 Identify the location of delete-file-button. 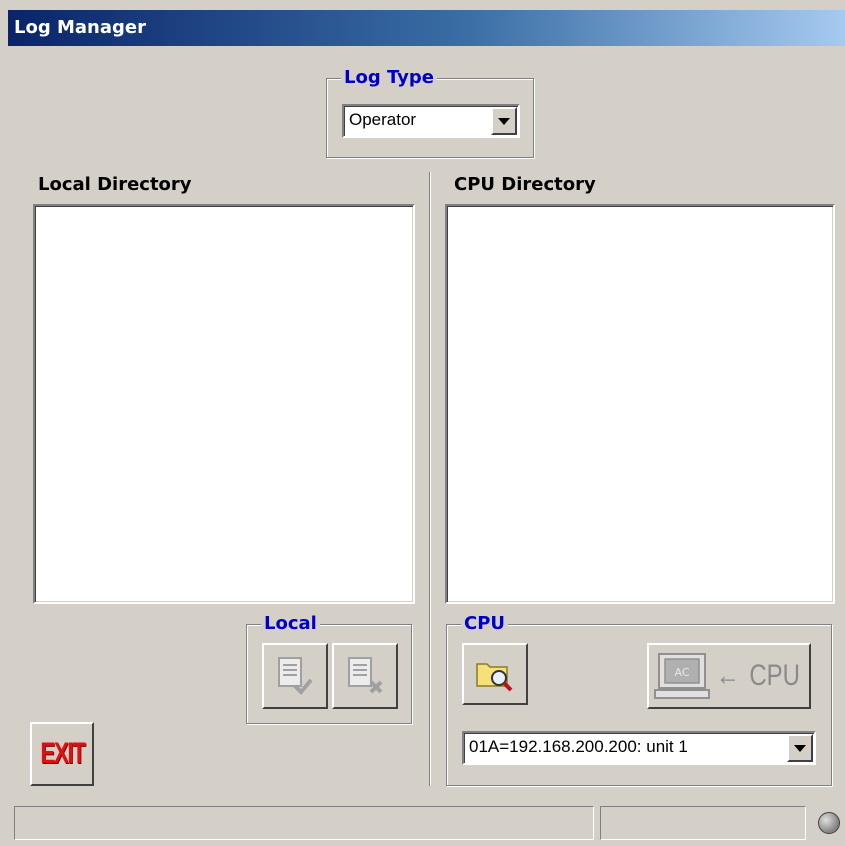
(365, 676).